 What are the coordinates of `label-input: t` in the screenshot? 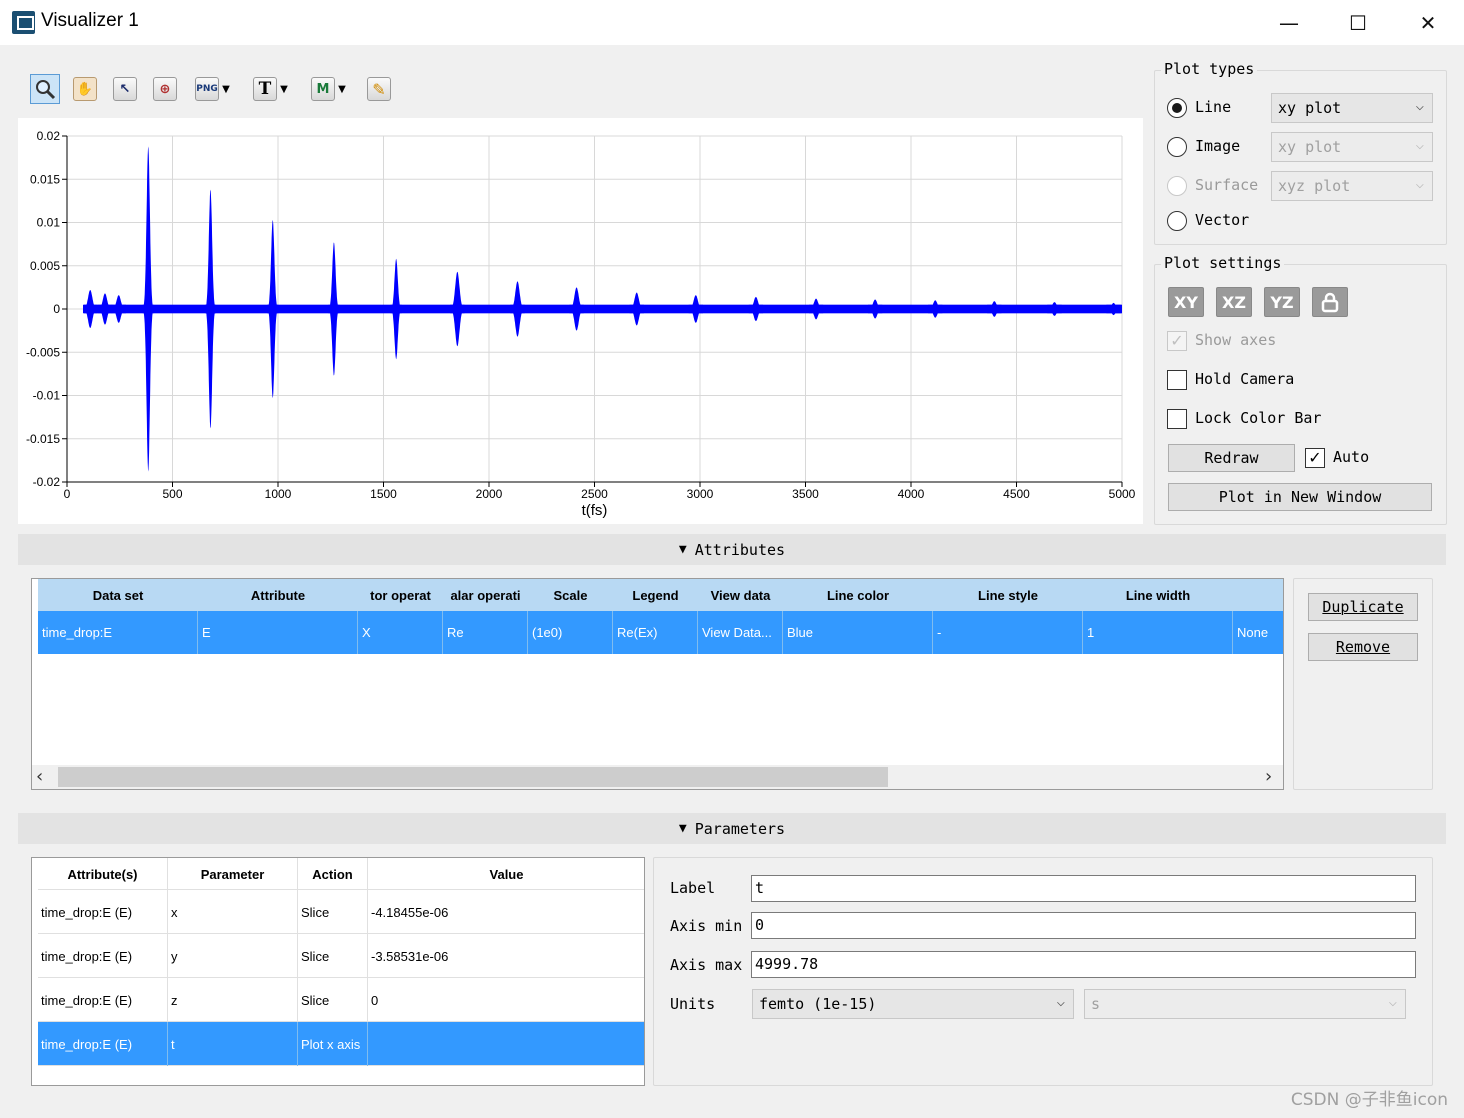 It's located at (1083, 888).